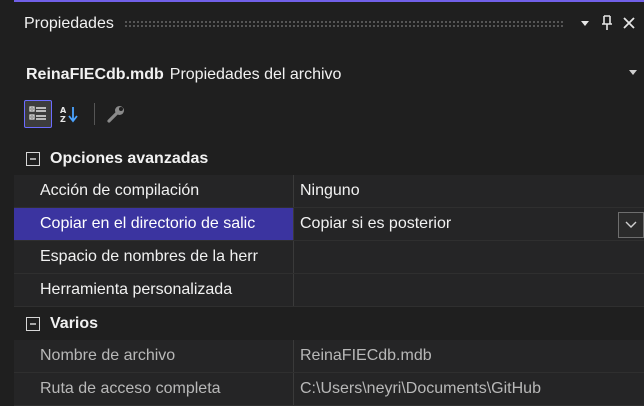  What do you see at coordinates (154, 191) in the screenshot?
I see `property-name: Acción de compilación` at bounding box center [154, 191].